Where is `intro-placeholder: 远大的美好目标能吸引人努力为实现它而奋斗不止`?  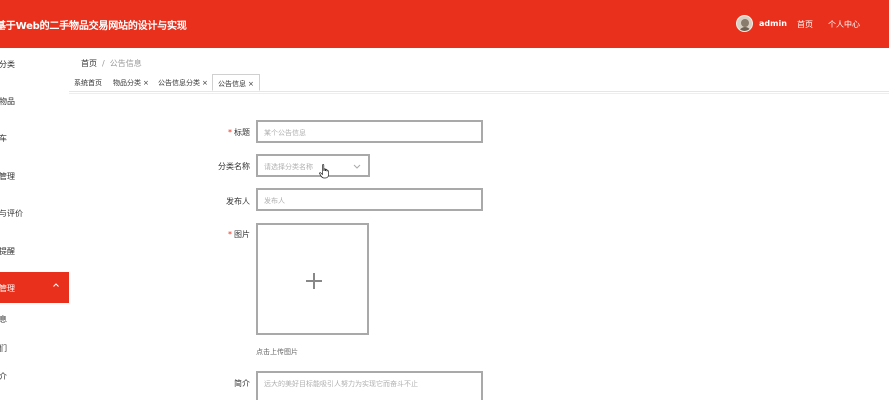 intro-placeholder: 远大的美好目标能吸引人努力为实现它而奋斗不止 is located at coordinates (341, 384).